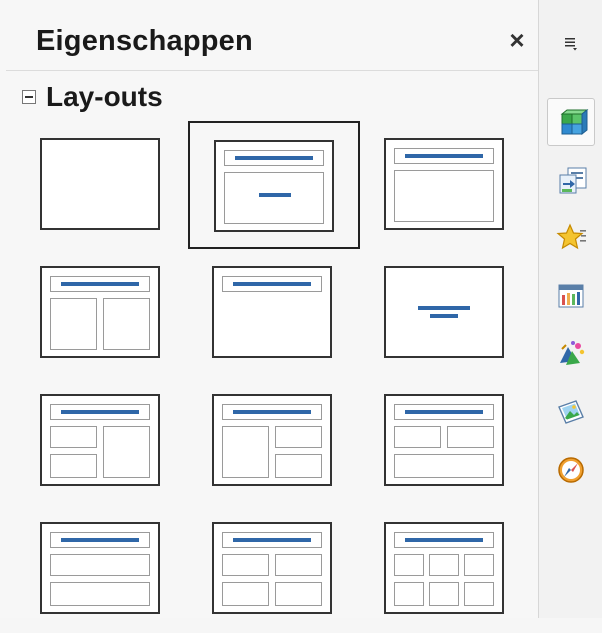  Describe the element at coordinates (272, 70) in the screenshot. I see `divider` at that location.